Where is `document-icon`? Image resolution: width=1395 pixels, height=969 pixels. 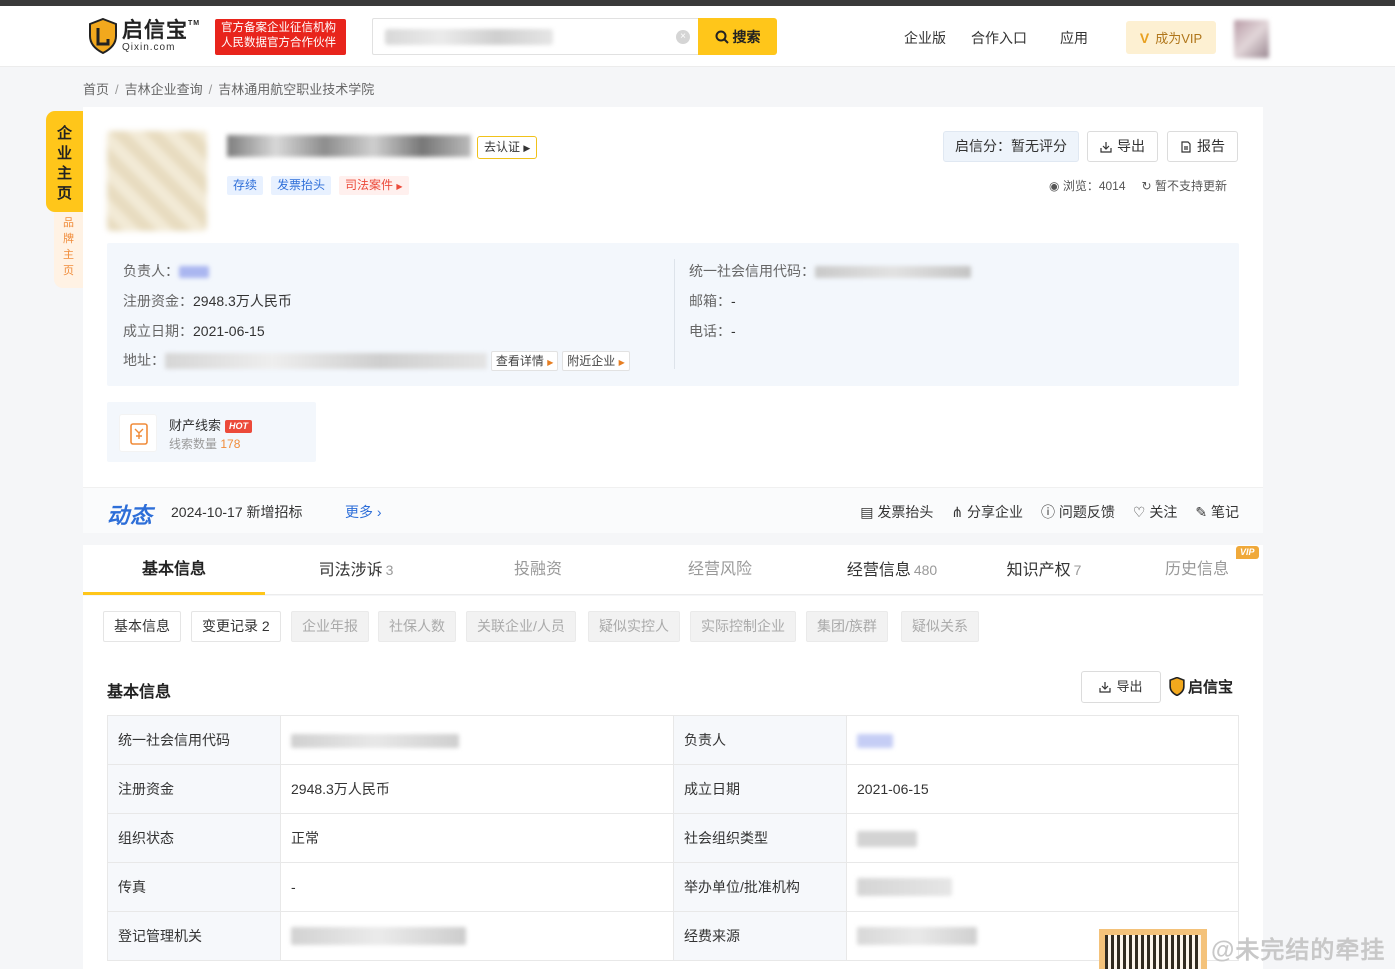 document-icon is located at coordinates (1186, 146).